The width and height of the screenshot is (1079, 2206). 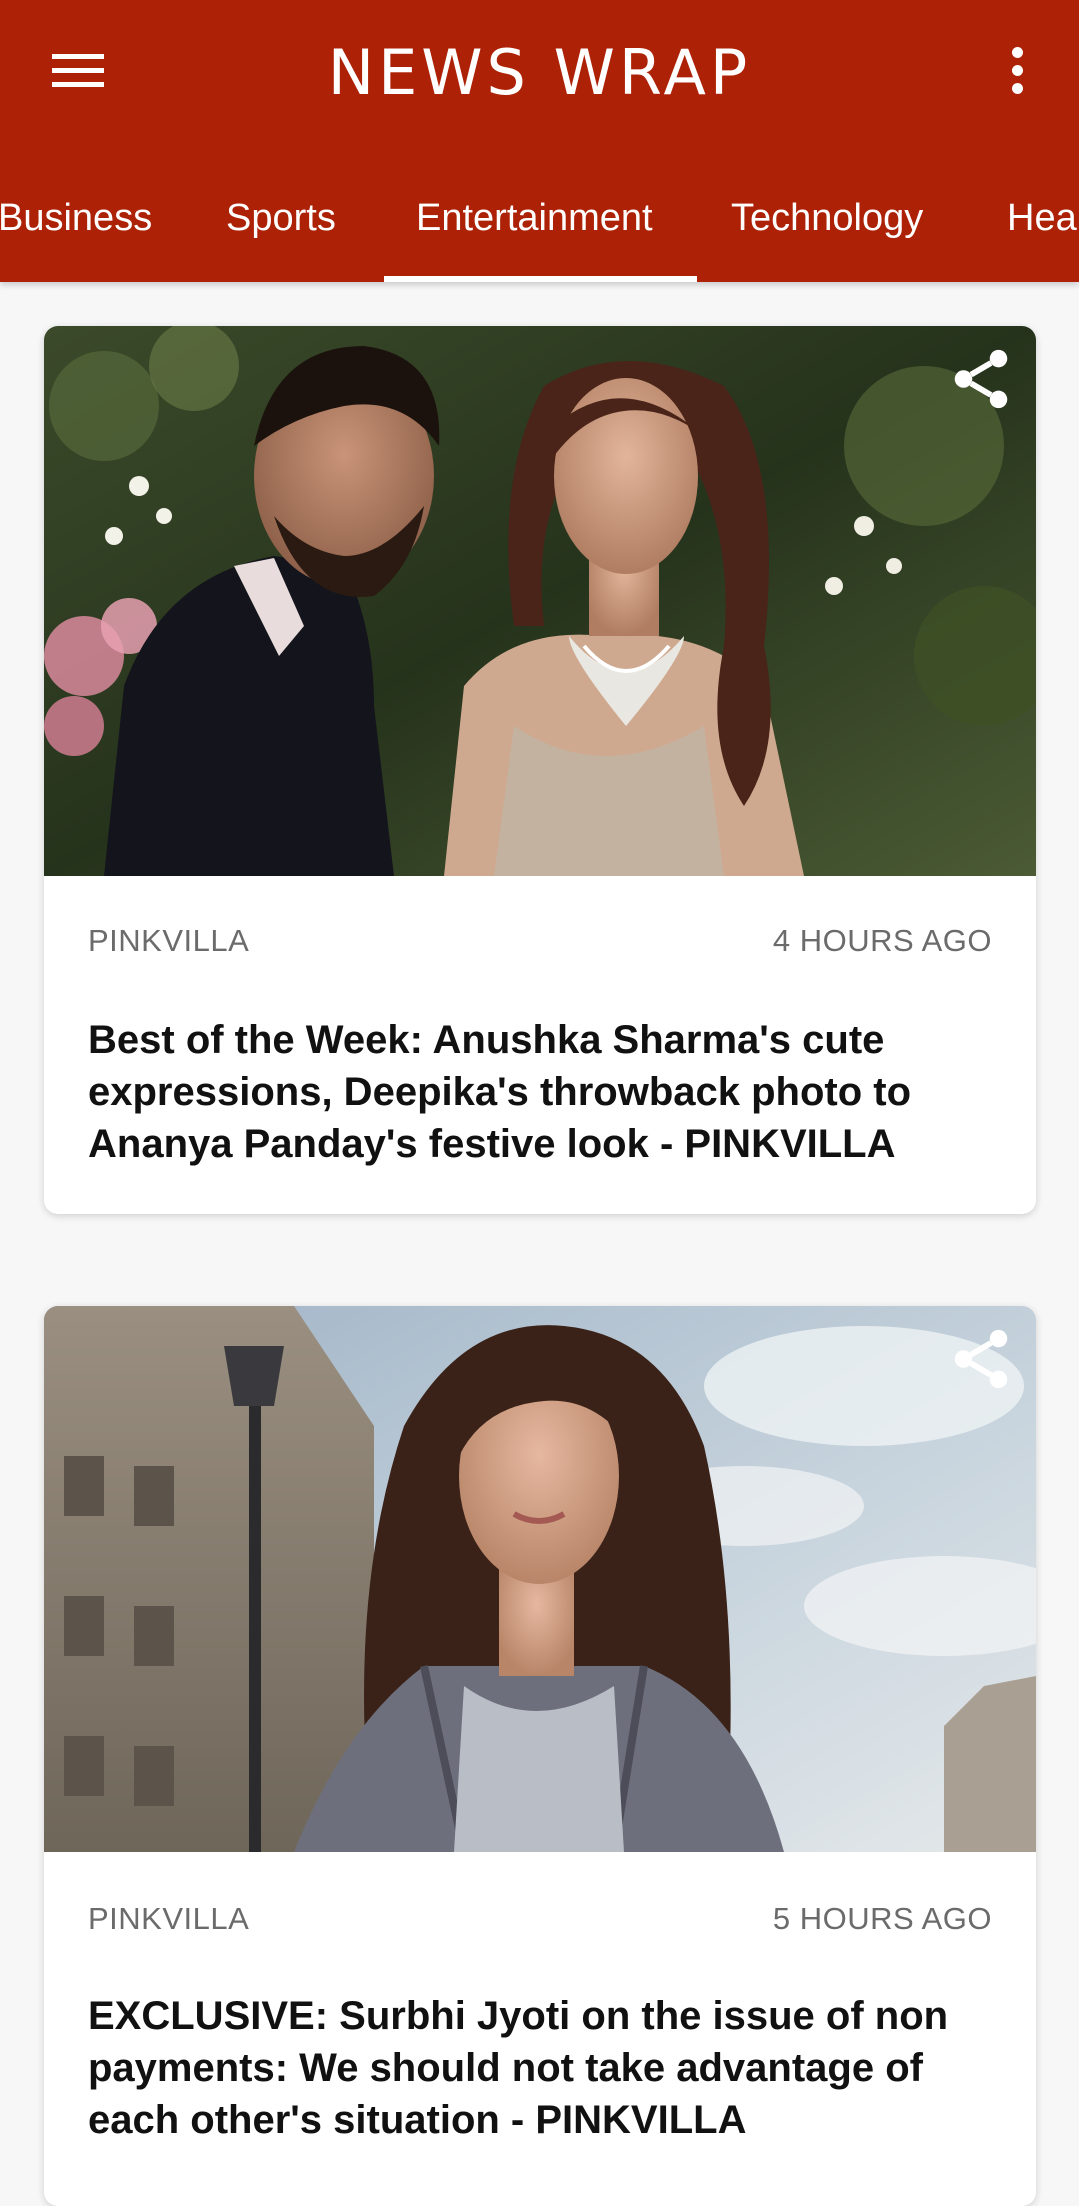 What do you see at coordinates (281, 231) in the screenshot?
I see `tab-sports: Sports` at bounding box center [281, 231].